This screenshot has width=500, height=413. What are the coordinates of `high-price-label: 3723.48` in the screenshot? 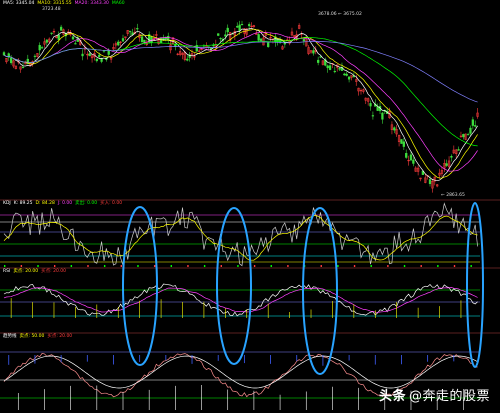 It's located at (51, 9).